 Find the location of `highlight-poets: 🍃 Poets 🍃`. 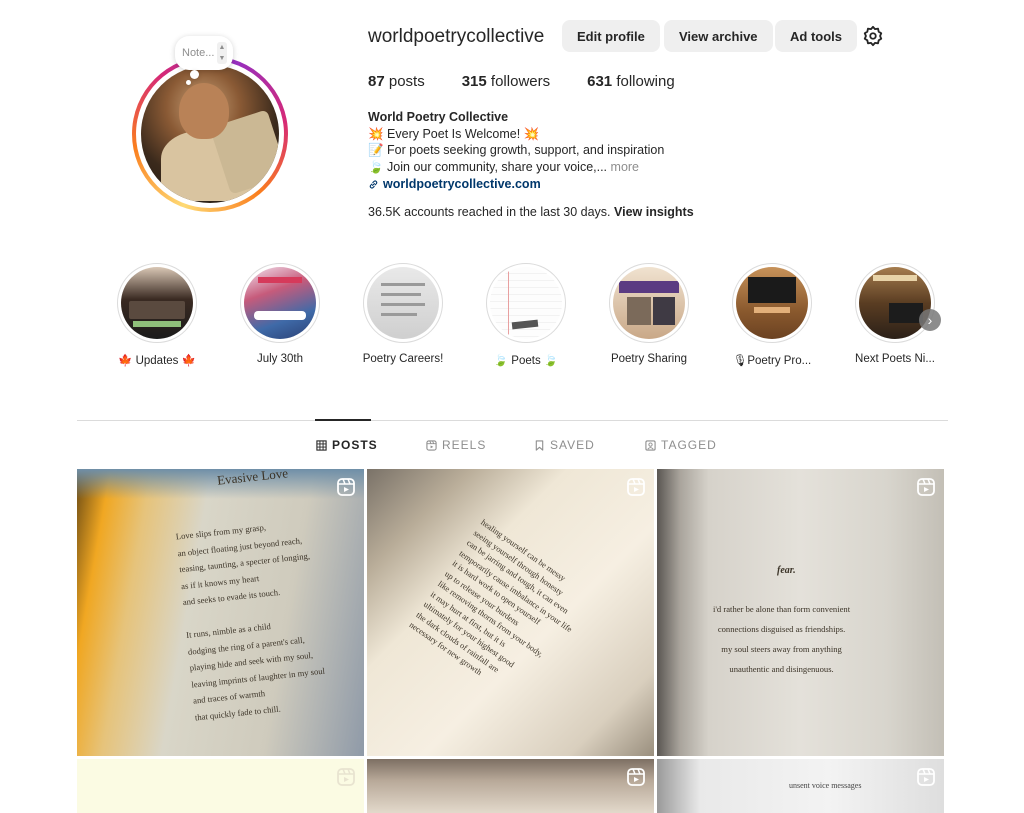

highlight-poets: 🍃 Poets 🍃 is located at coordinates (526, 315).